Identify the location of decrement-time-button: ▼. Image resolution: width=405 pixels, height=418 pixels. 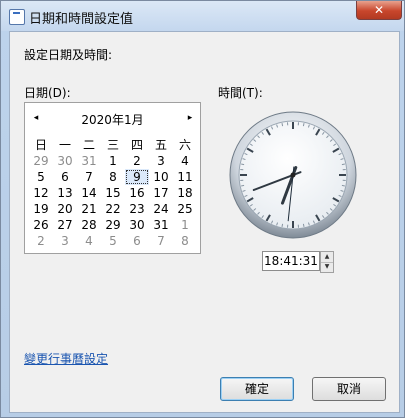
(327, 267).